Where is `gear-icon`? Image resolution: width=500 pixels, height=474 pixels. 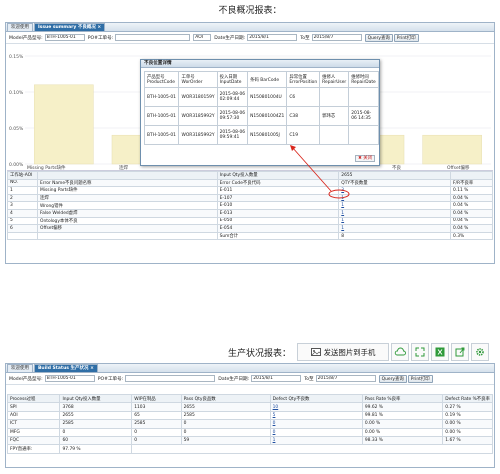
gear-icon is located at coordinates (480, 352).